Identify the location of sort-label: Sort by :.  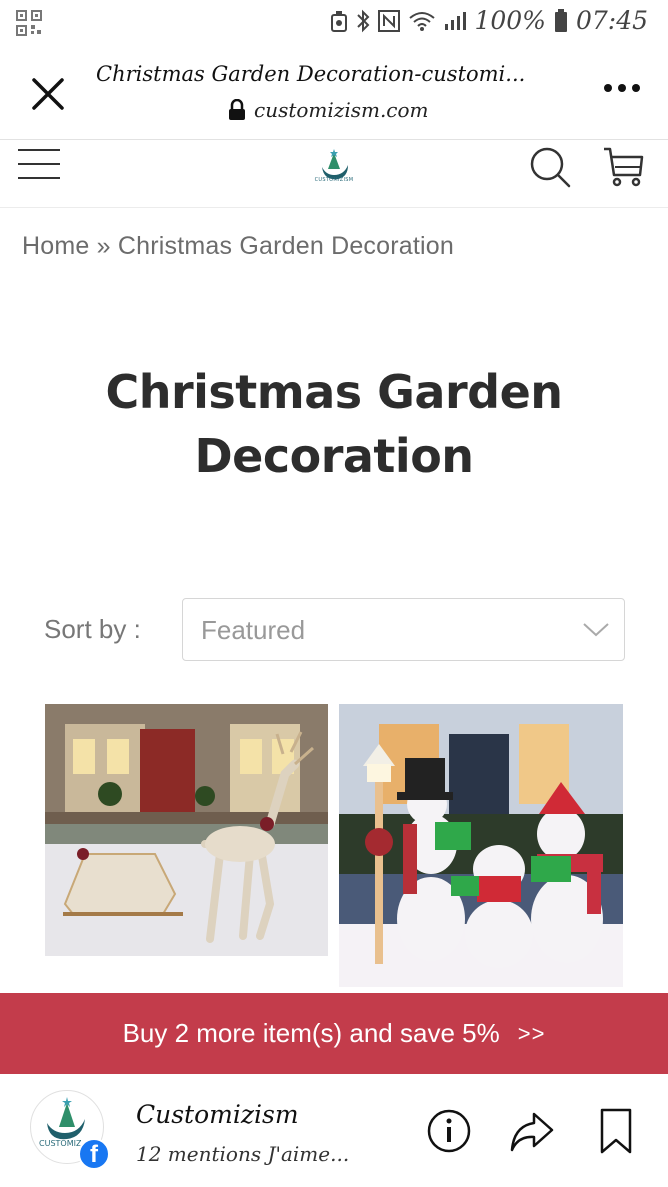
(92, 629).